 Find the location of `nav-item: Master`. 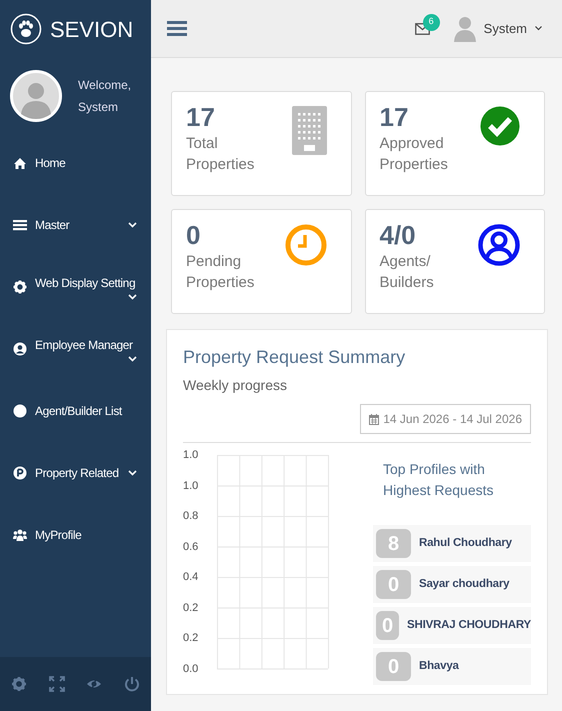

nav-item: Master is located at coordinates (75, 225).